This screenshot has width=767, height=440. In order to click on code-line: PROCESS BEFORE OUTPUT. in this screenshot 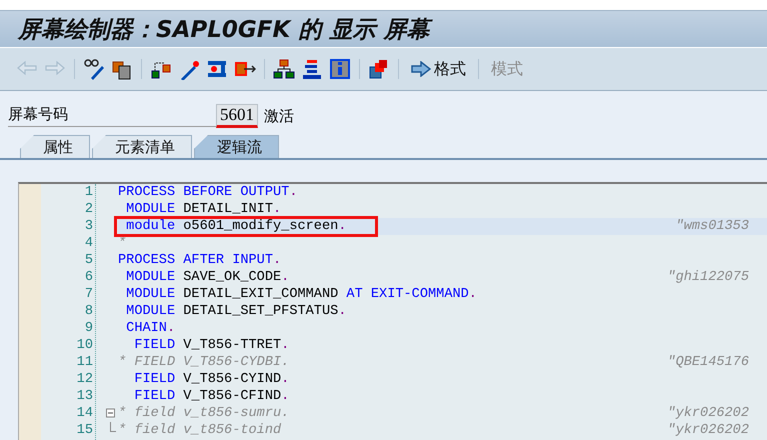, I will do `click(208, 192)`.